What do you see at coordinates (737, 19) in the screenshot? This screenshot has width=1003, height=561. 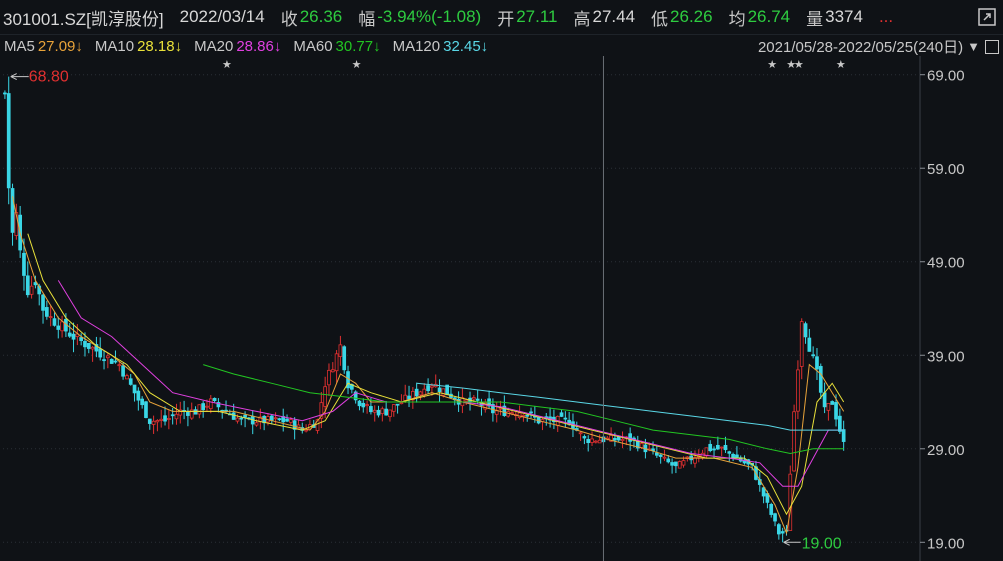 I see `avg-label: 均` at bounding box center [737, 19].